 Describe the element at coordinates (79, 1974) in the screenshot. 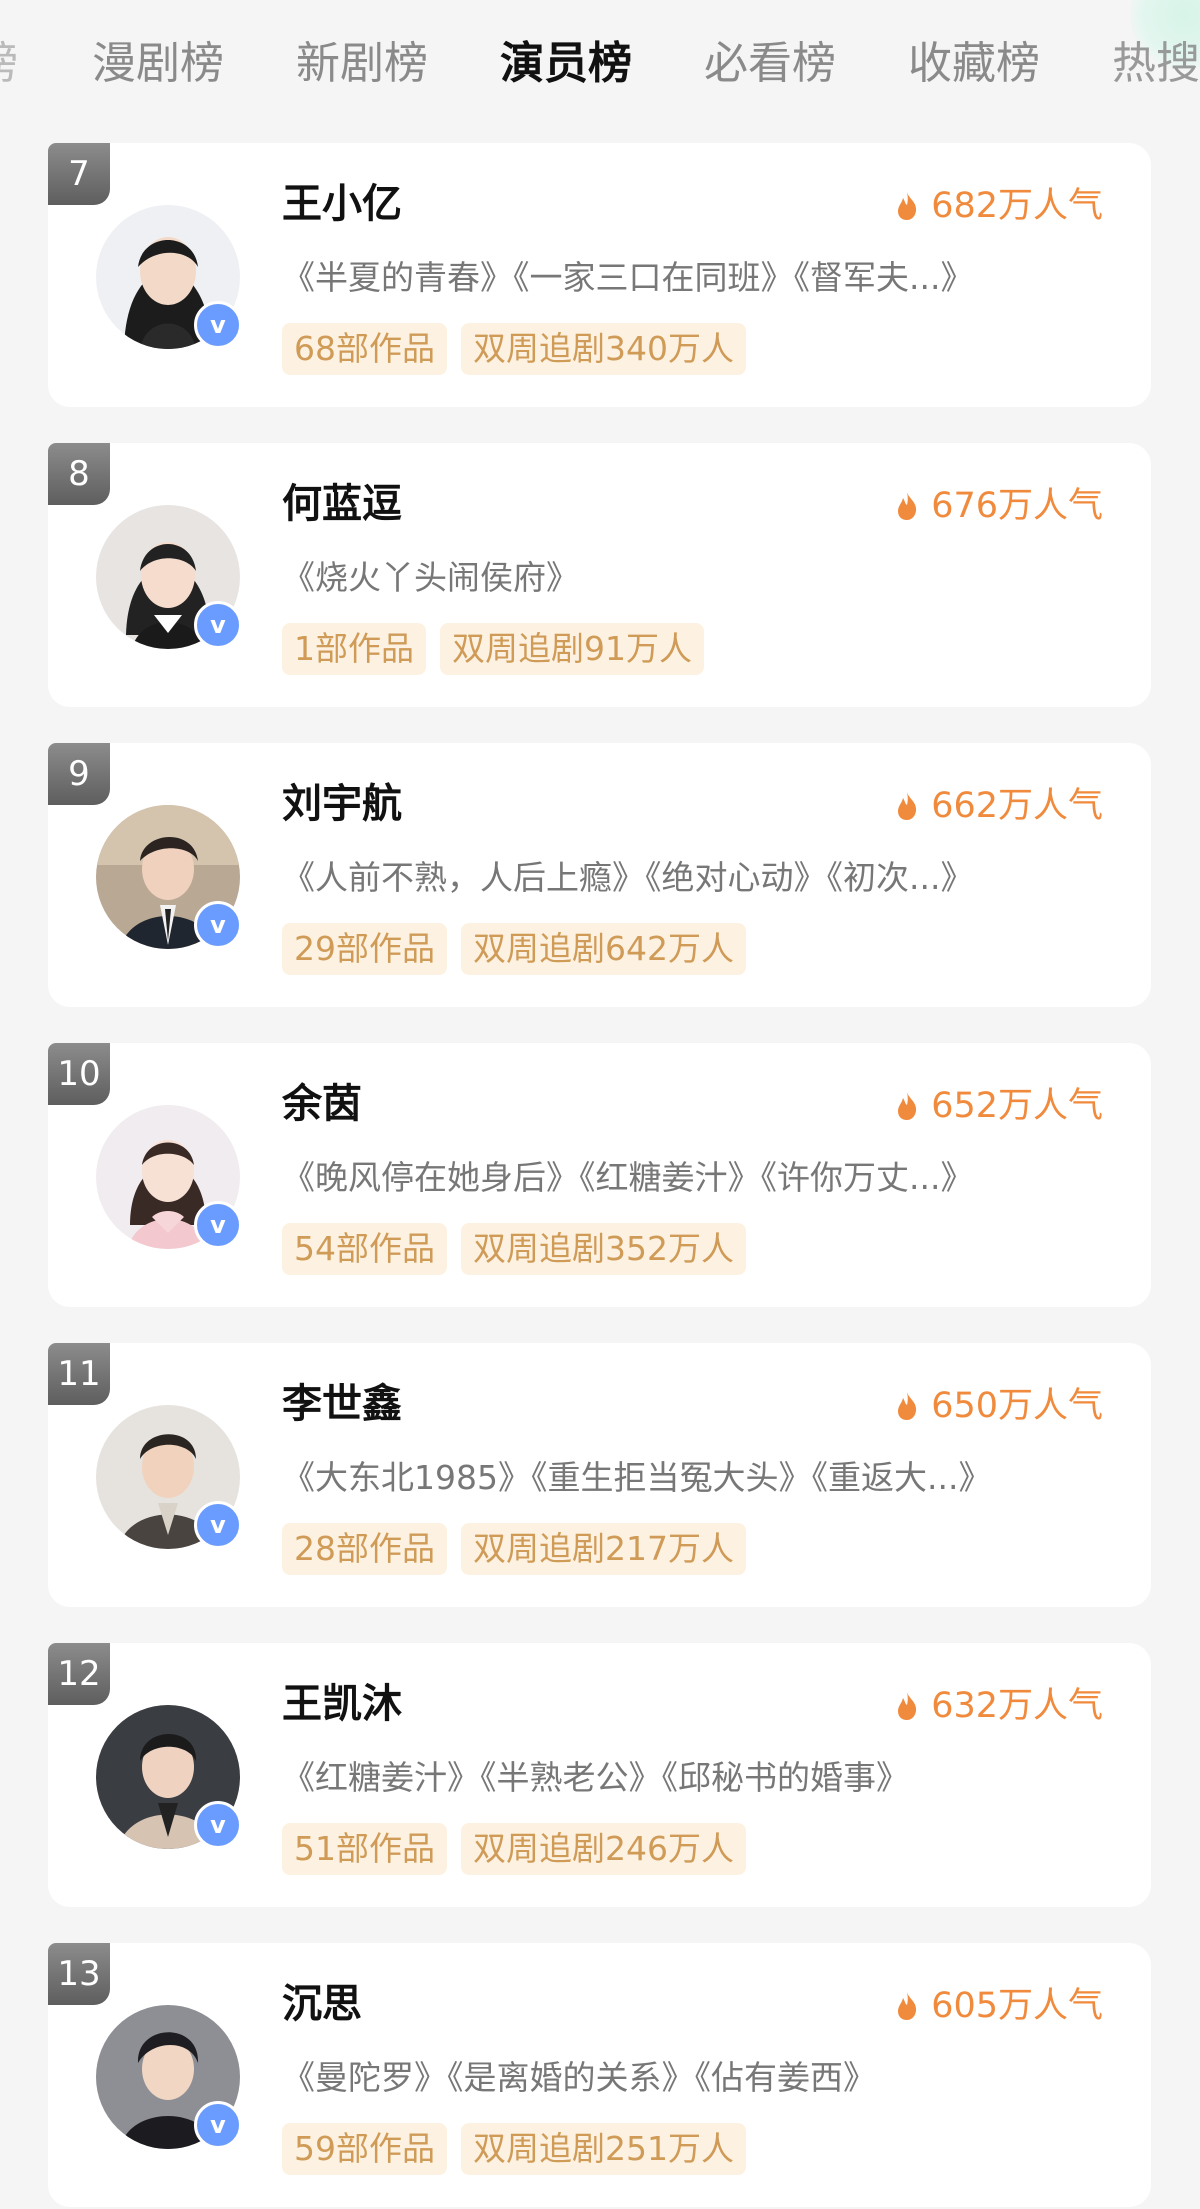

I see `rank-badge: 13` at that location.